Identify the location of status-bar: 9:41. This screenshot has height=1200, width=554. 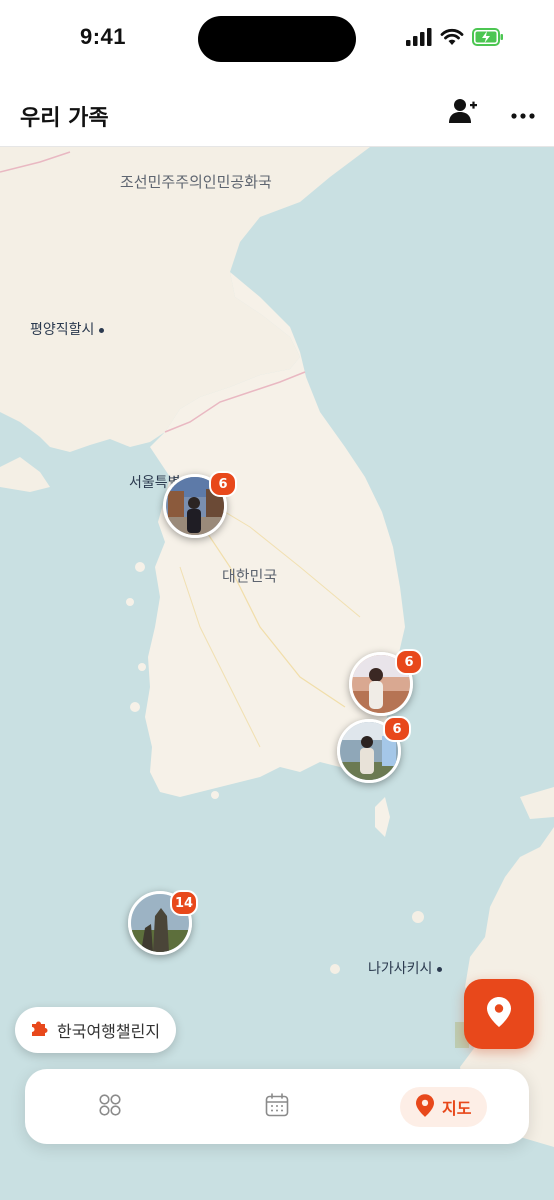
(277, 40).